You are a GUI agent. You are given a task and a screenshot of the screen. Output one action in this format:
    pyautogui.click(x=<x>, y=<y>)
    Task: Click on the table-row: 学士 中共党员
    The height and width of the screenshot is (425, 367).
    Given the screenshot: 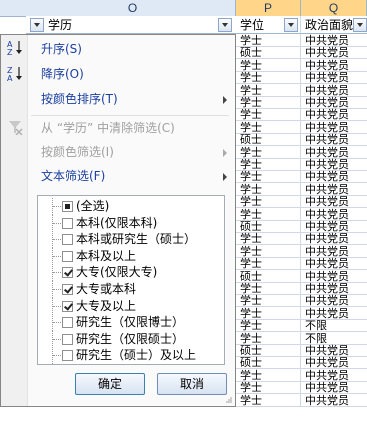 What is the action you would take?
    pyautogui.click(x=301, y=164)
    